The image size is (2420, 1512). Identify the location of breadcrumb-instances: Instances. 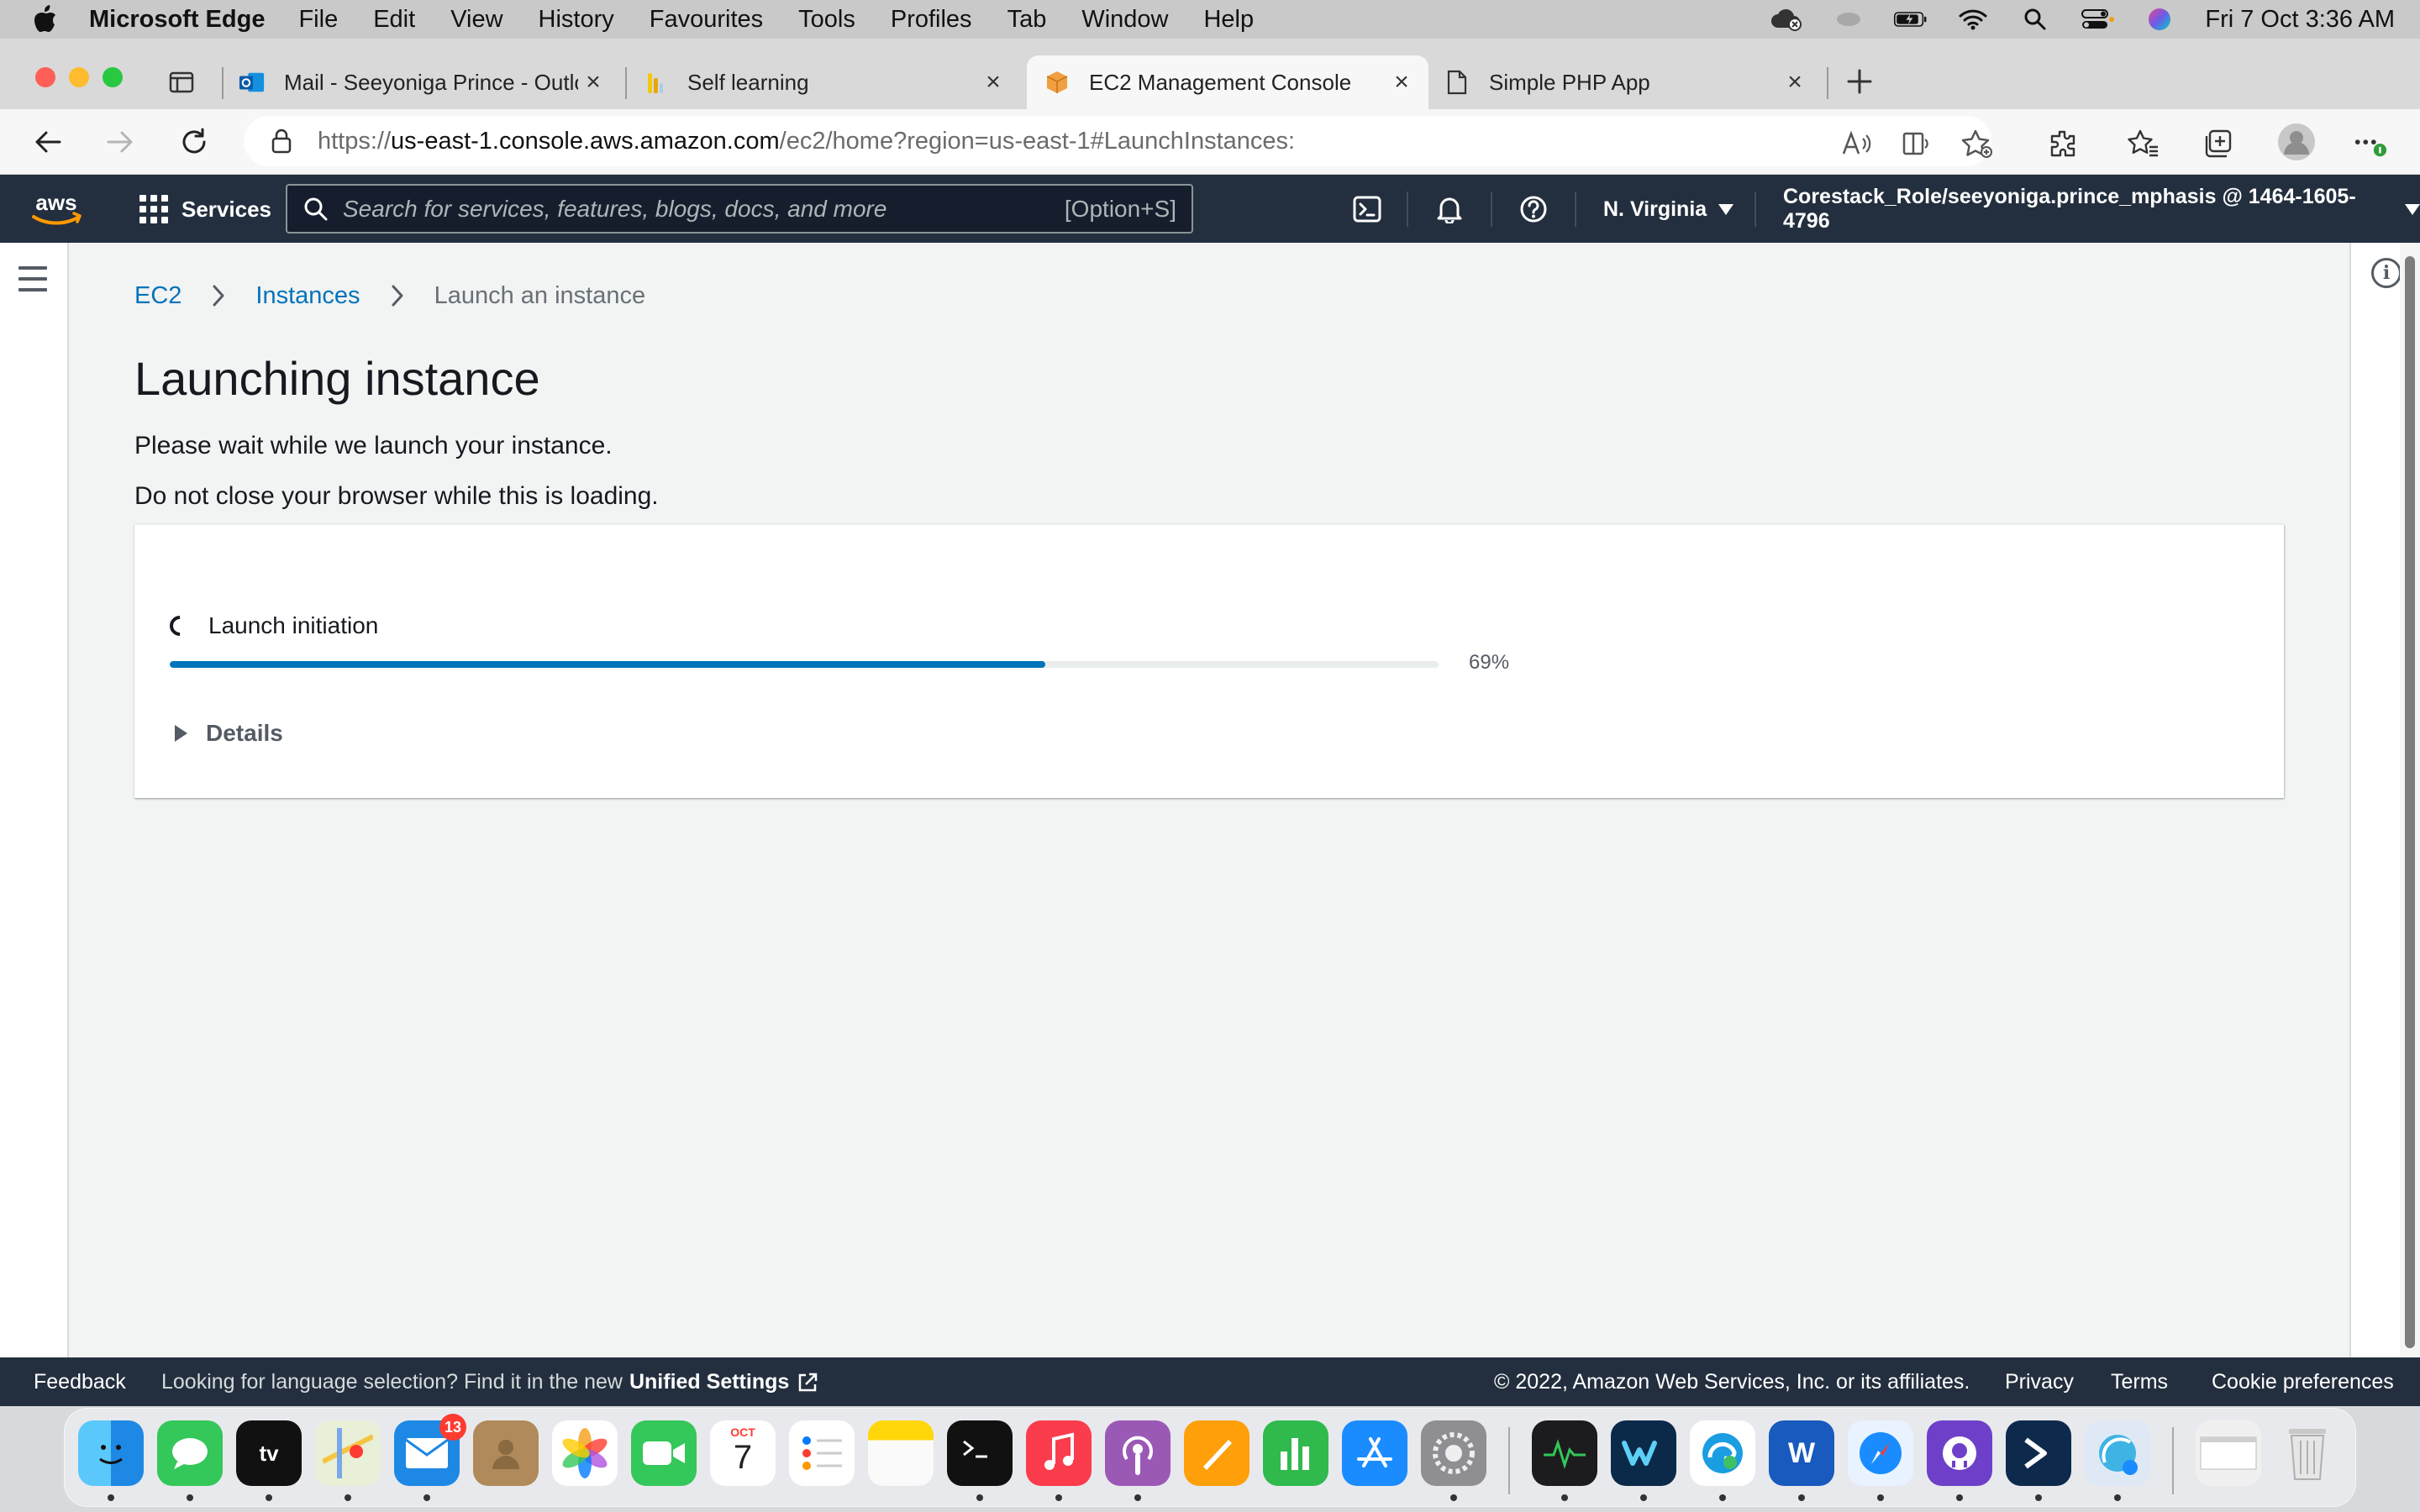
(307, 296).